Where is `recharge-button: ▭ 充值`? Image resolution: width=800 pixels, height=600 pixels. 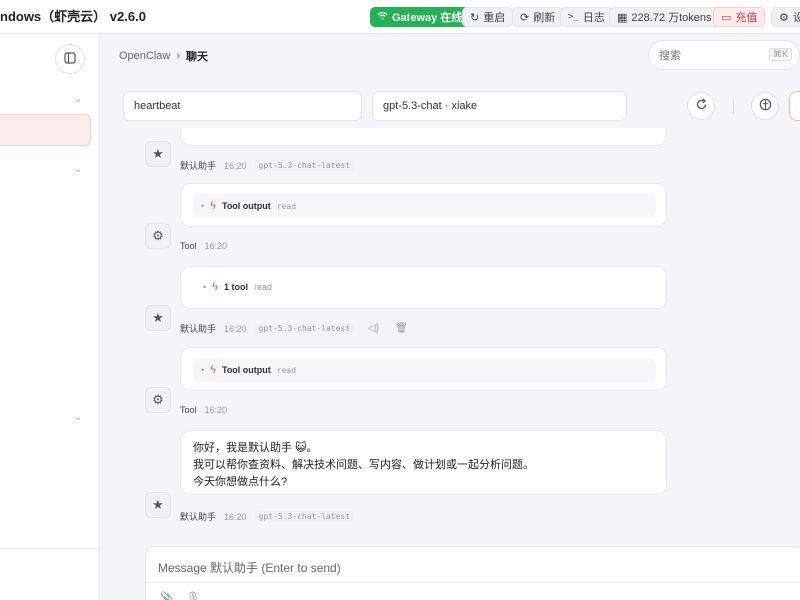
recharge-button: ▭ 充值 is located at coordinates (739, 17).